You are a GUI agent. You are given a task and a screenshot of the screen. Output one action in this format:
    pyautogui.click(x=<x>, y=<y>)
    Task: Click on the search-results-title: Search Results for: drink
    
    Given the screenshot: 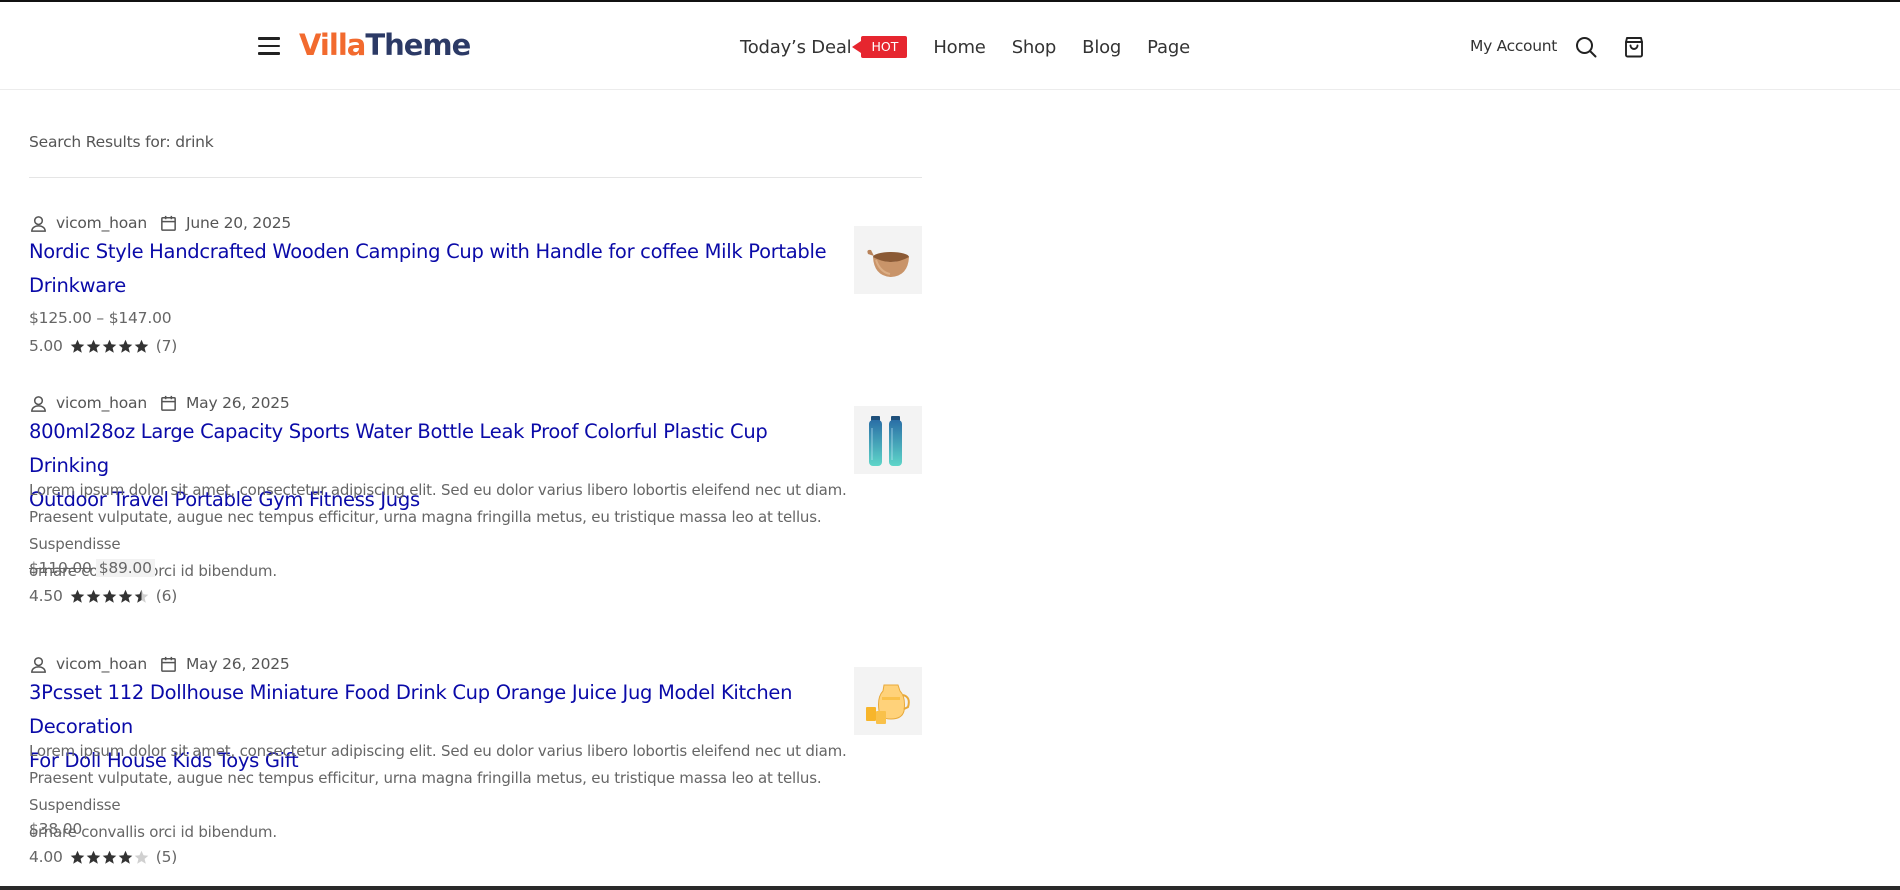 What is the action you would take?
    pyautogui.click(x=121, y=142)
    